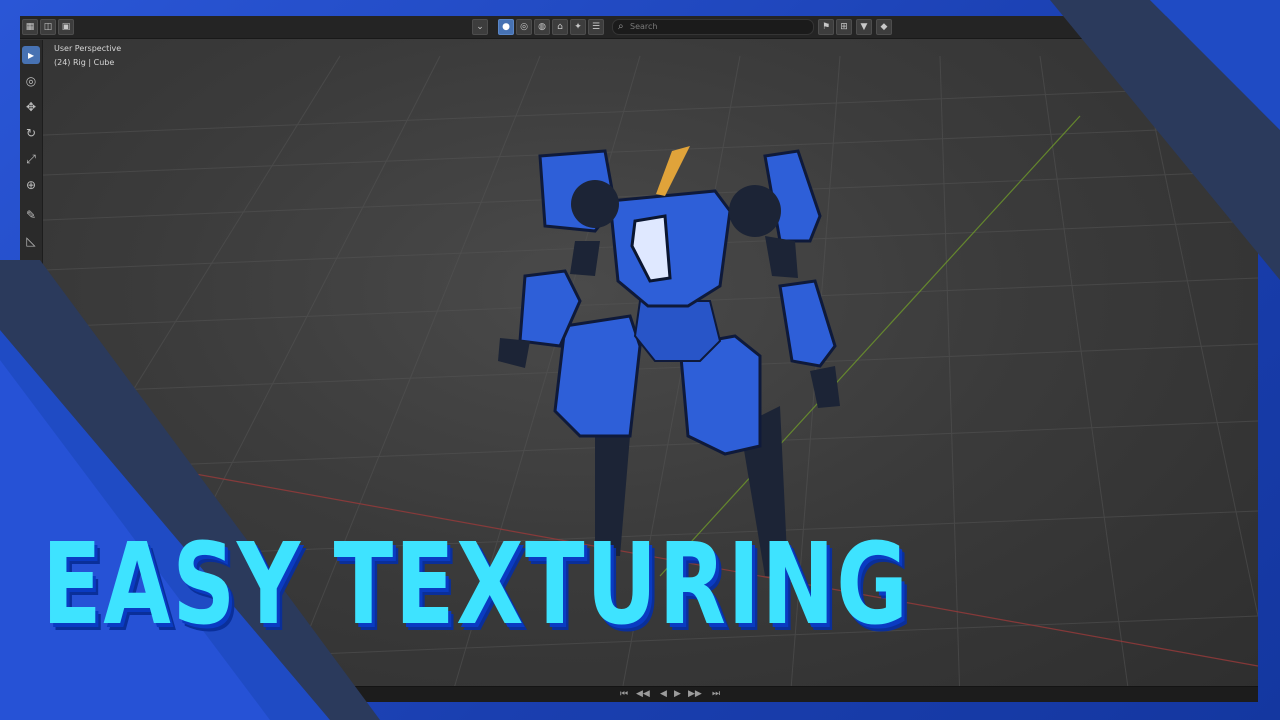 The height and width of the screenshot is (720, 1280). Describe the element at coordinates (476, 585) in the screenshot. I see `thumbnail-title: EASY TEXTURING` at that location.